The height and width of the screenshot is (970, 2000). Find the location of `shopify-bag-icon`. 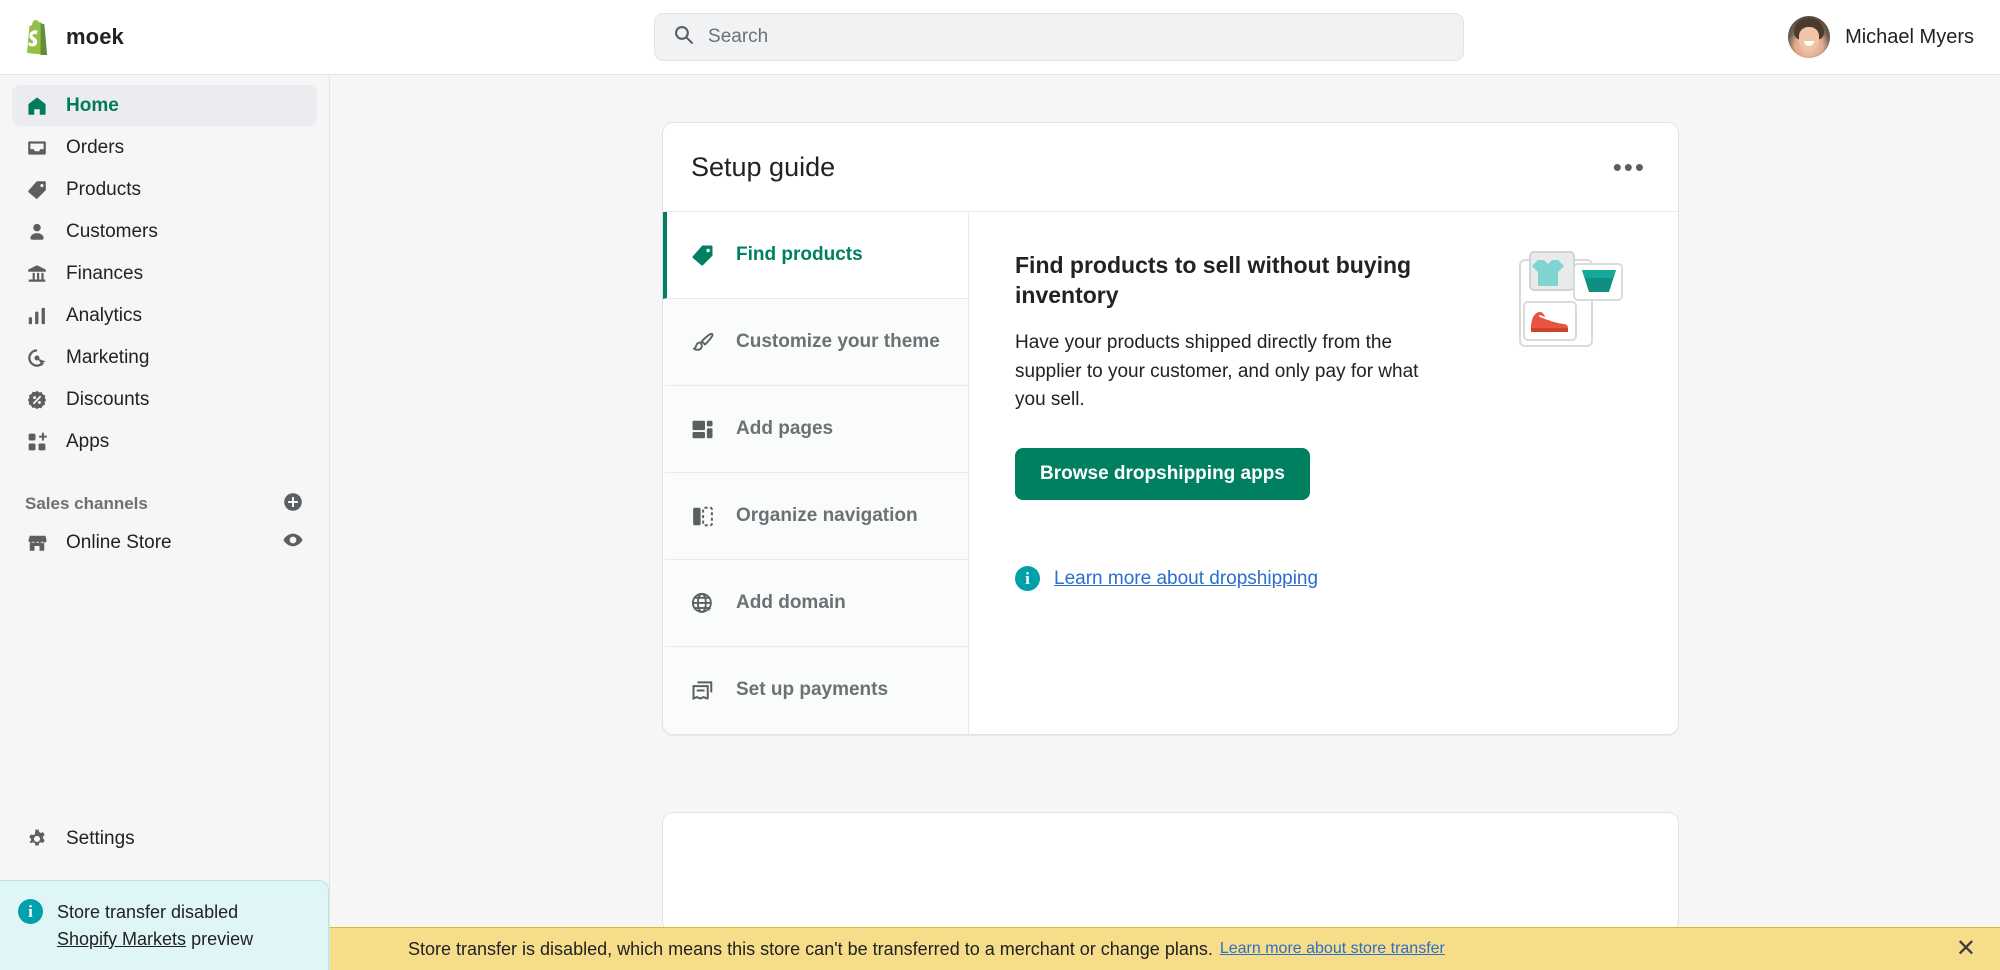

shopify-bag-icon is located at coordinates (37, 37).